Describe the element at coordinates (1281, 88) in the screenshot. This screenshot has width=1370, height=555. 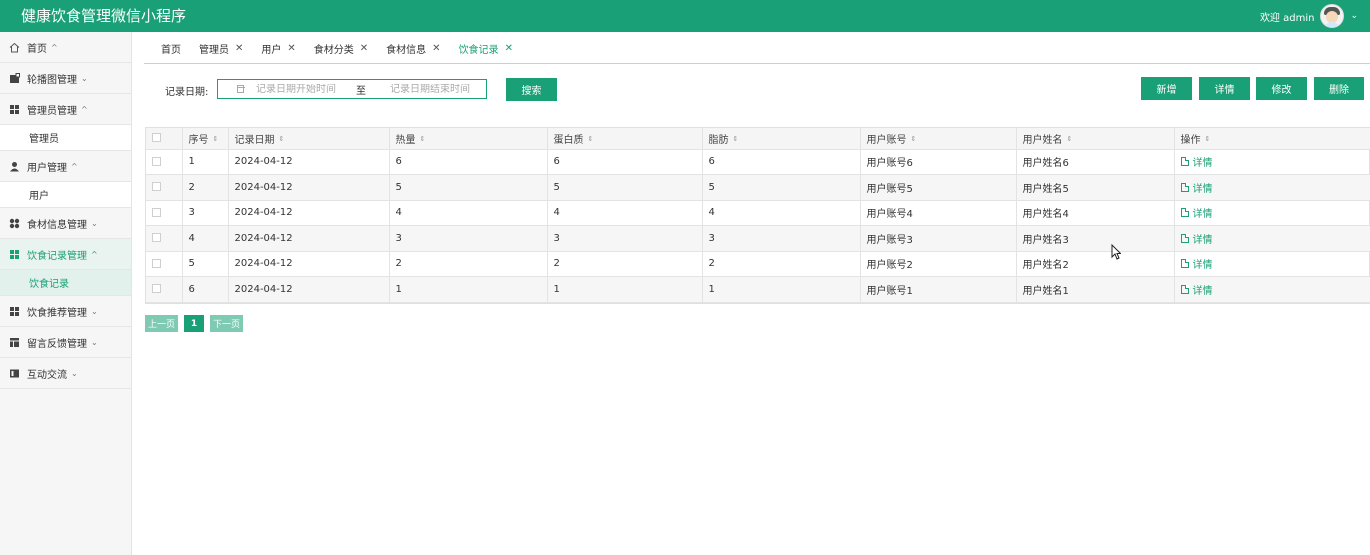
I see `edit-button: 修改` at that location.